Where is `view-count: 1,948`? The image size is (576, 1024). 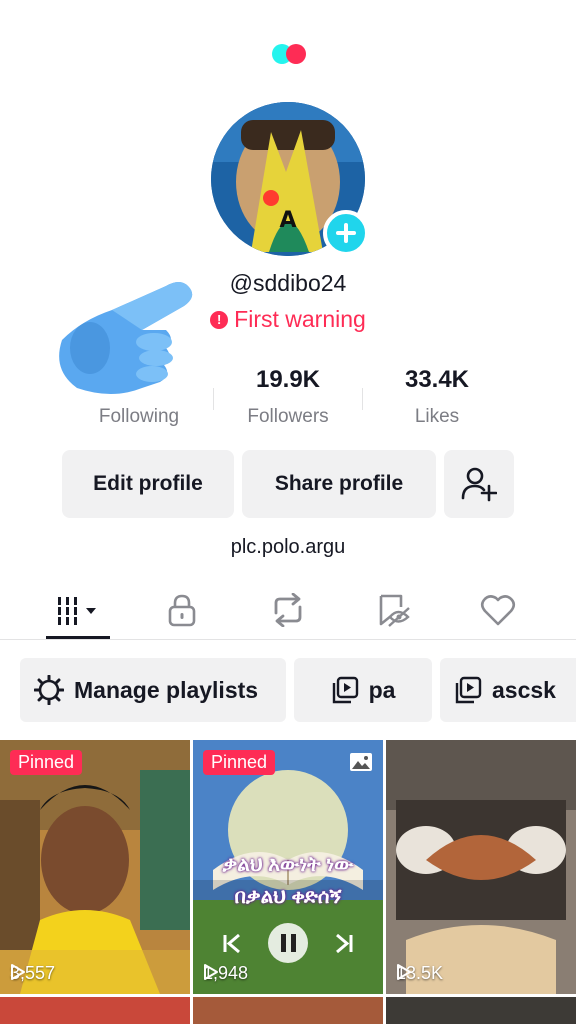
view-count: 1,948 is located at coordinates (225, 973).